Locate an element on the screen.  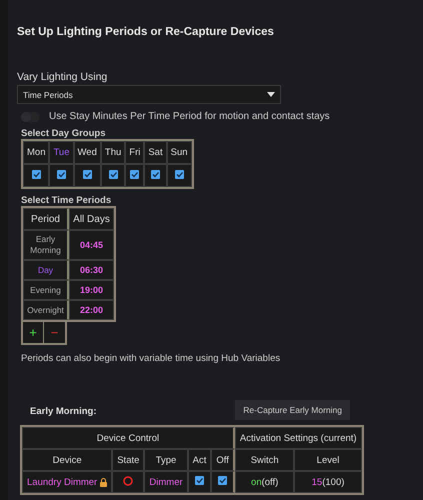
column-header: Off is located at coordinates (222, 460).